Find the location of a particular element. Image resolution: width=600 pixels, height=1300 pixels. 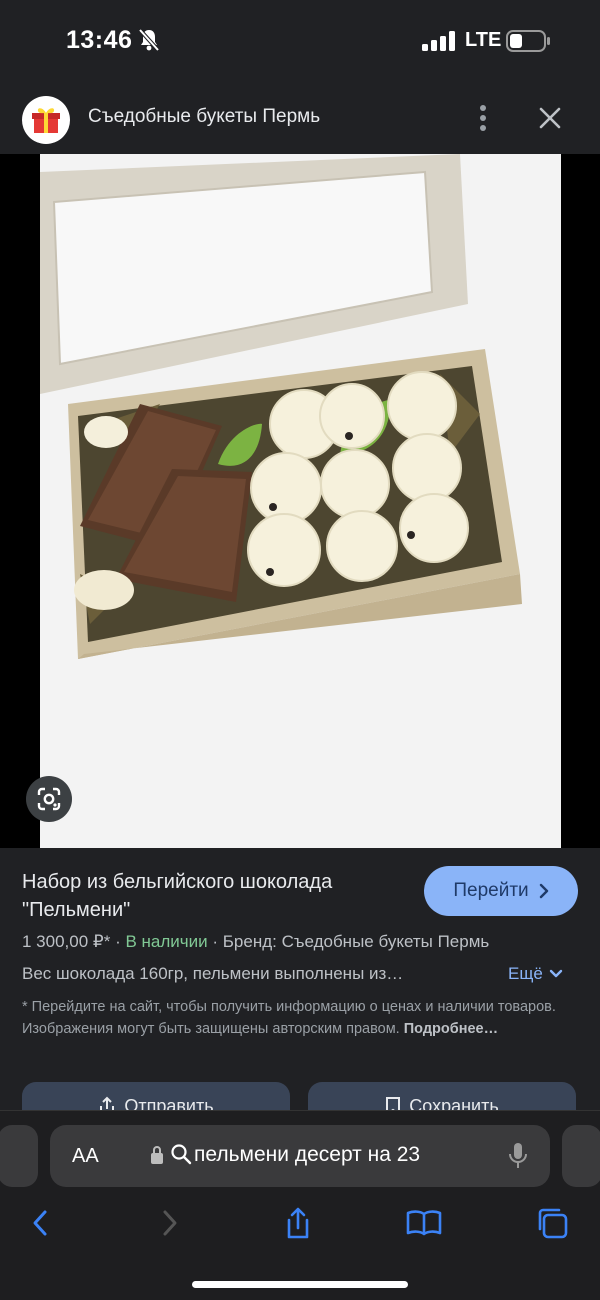

status-bar: 13:46 LTE is located at coordinates (300, 42).